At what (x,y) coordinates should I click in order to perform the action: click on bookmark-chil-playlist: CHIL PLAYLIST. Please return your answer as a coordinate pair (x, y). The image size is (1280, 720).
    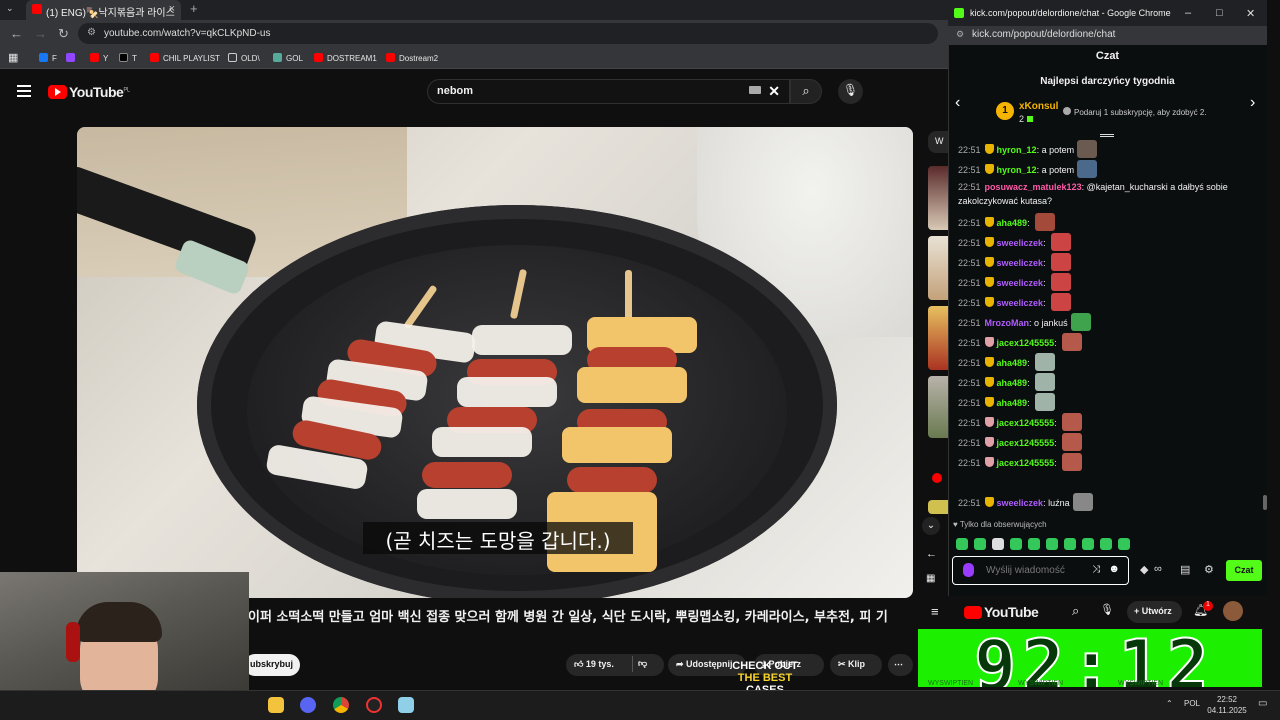
    Looking at the image, I should click on (185, 58).